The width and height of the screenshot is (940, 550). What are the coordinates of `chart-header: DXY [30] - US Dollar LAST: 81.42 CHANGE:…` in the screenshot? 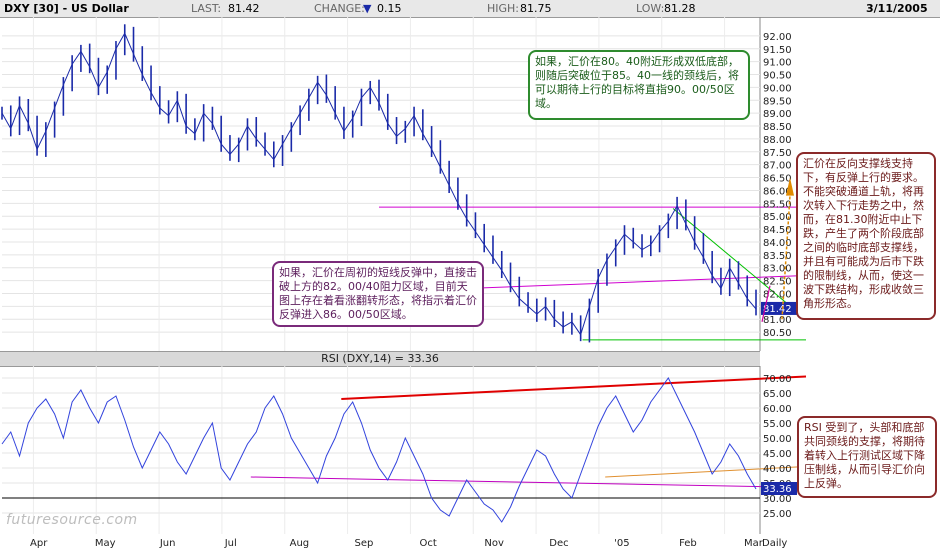 It's located at (470, 9).